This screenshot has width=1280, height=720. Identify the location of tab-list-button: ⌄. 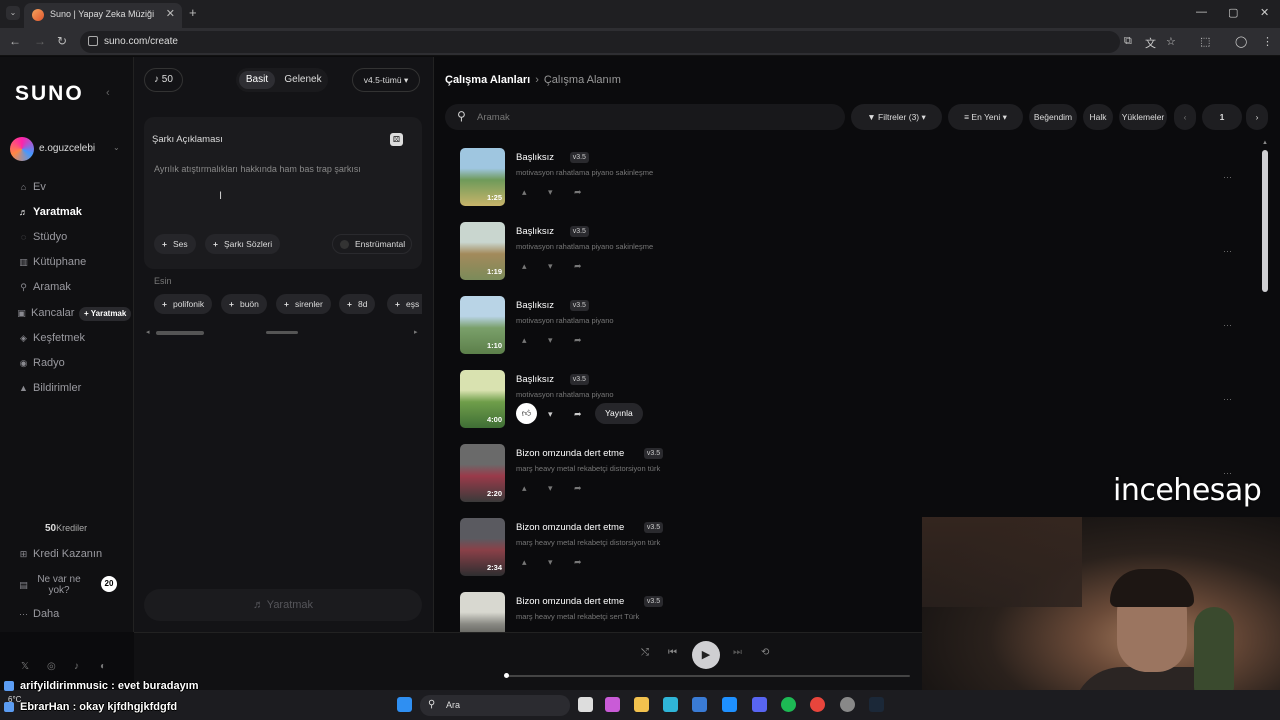
(13, 13).